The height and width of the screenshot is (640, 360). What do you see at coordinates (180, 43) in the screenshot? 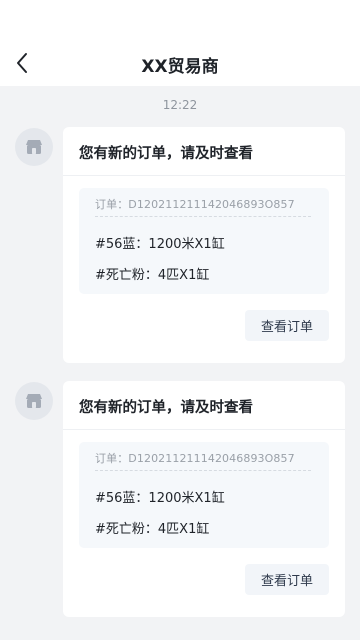
I see `top-bar: XX贸易商` at bounding box center [180, 43].